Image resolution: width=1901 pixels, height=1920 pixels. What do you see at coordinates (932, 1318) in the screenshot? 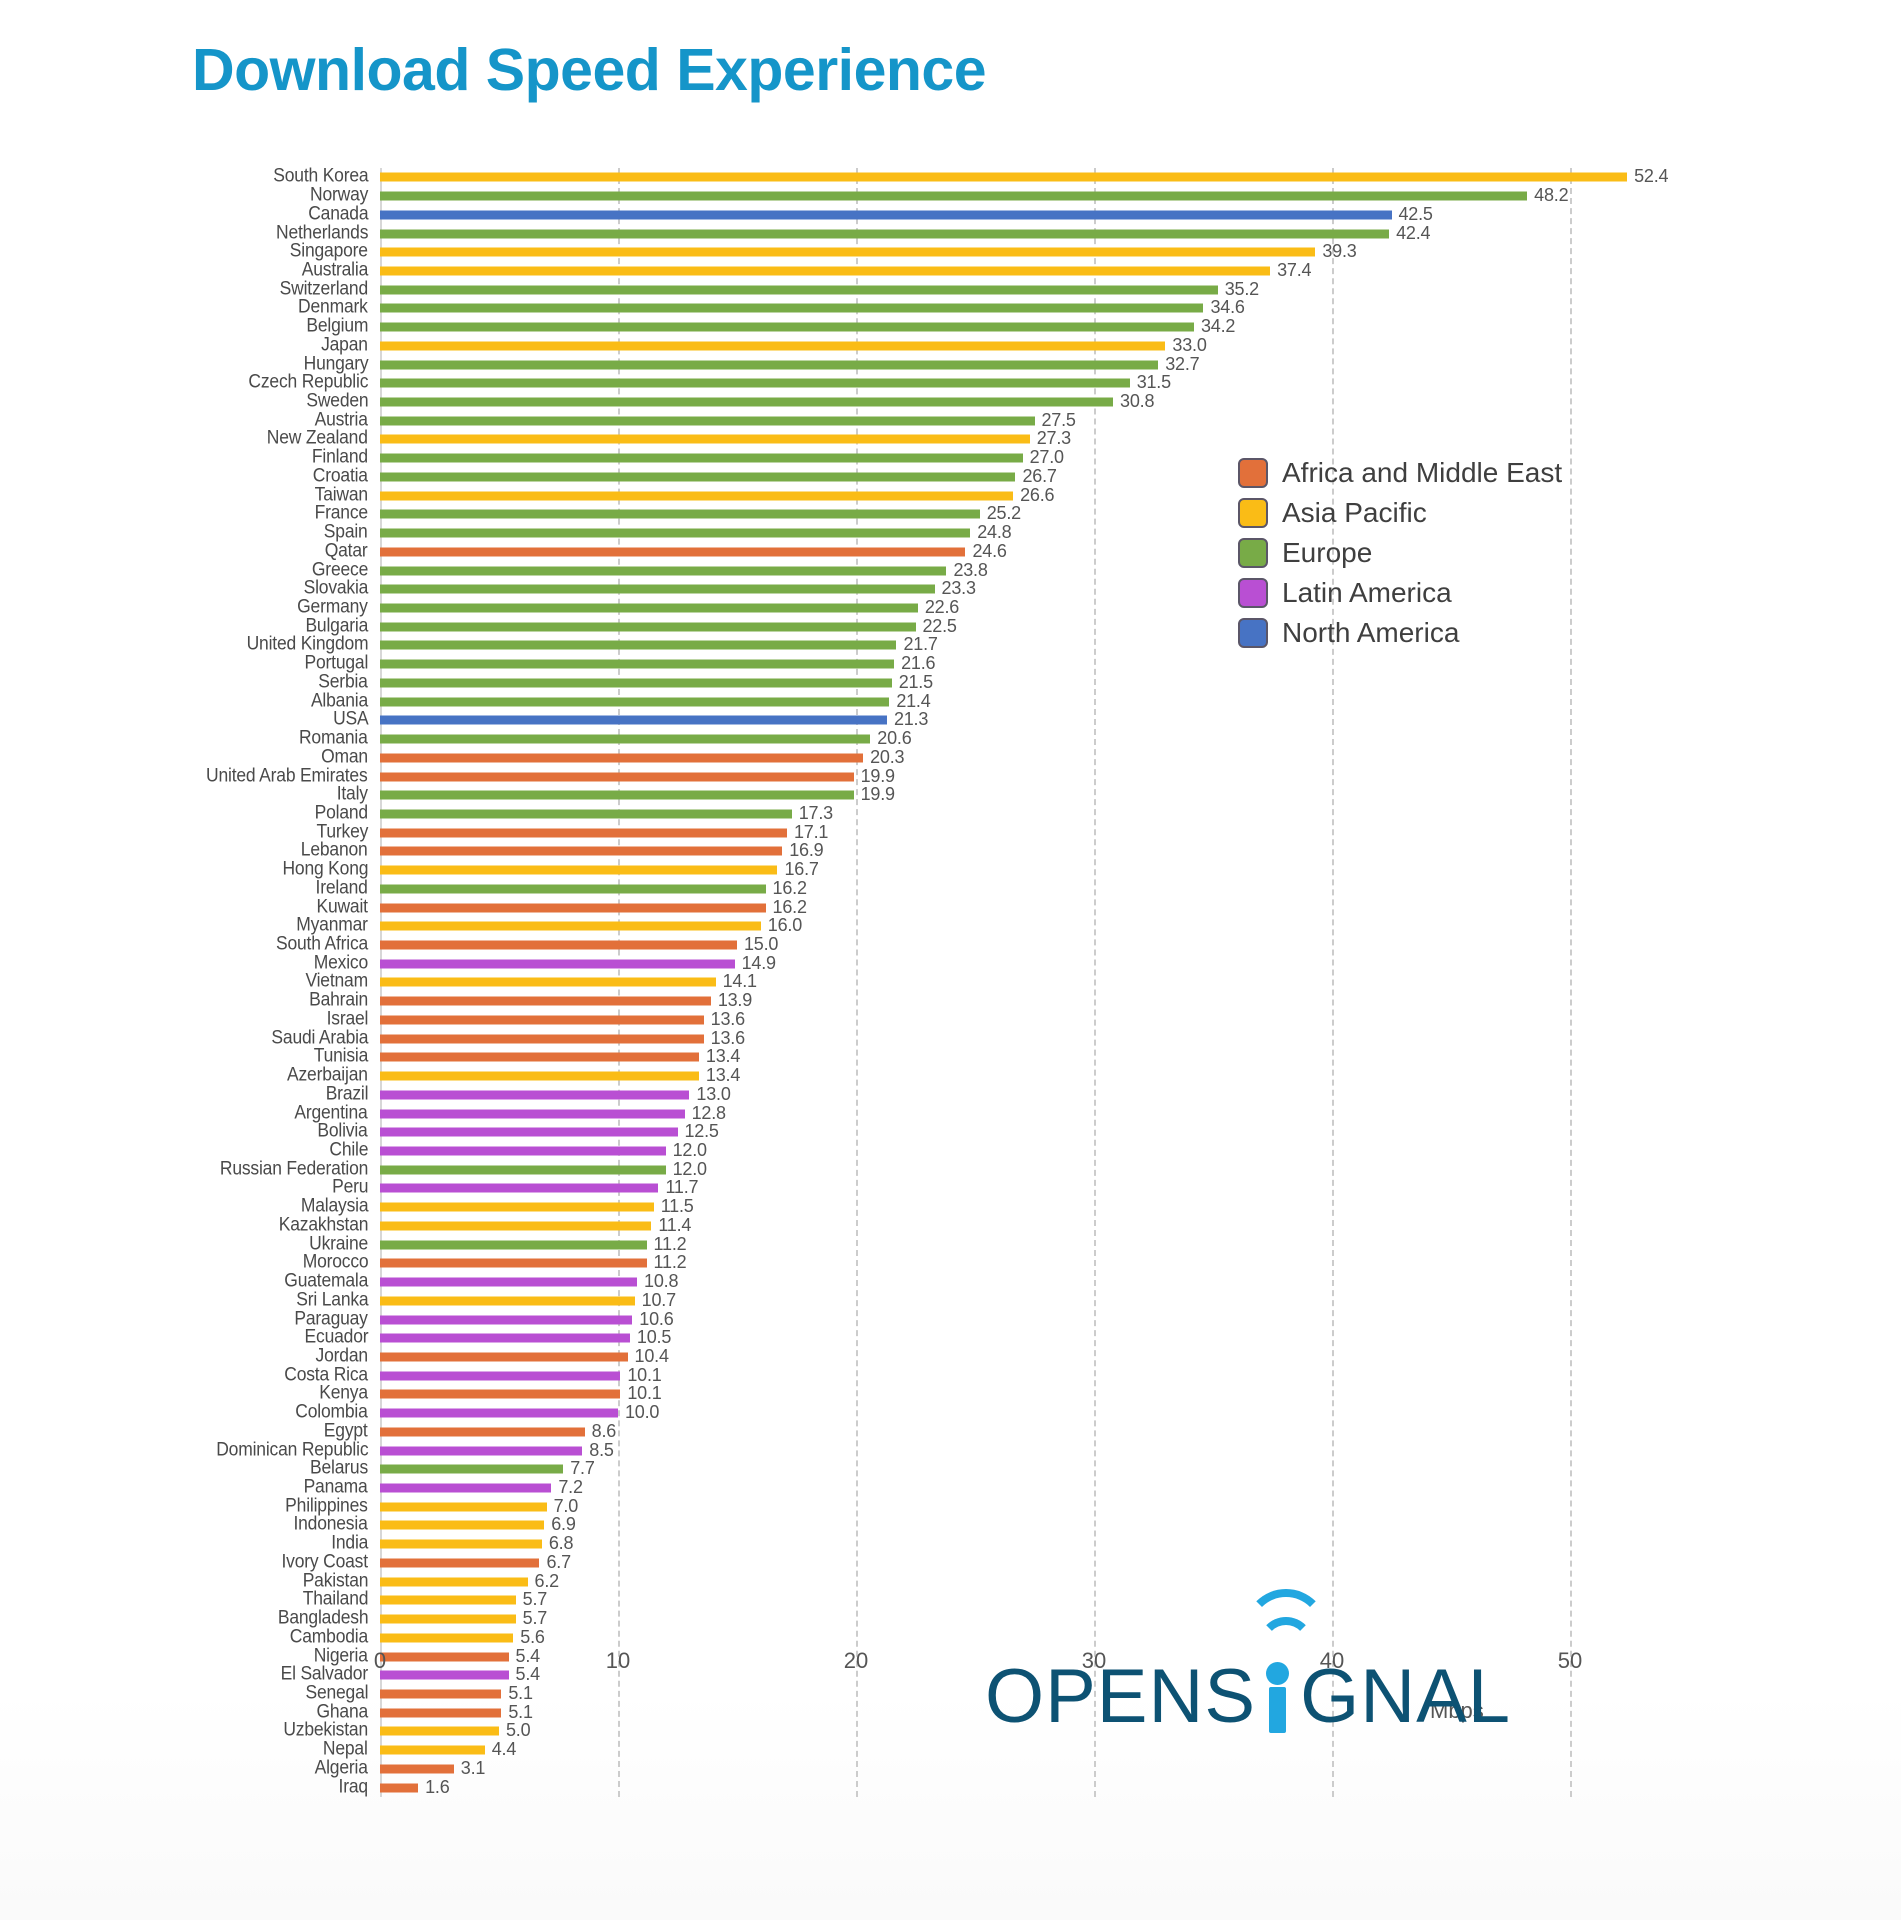
I see `bar-row: Paraguay 10.6` at bounding box center [932, 1318].